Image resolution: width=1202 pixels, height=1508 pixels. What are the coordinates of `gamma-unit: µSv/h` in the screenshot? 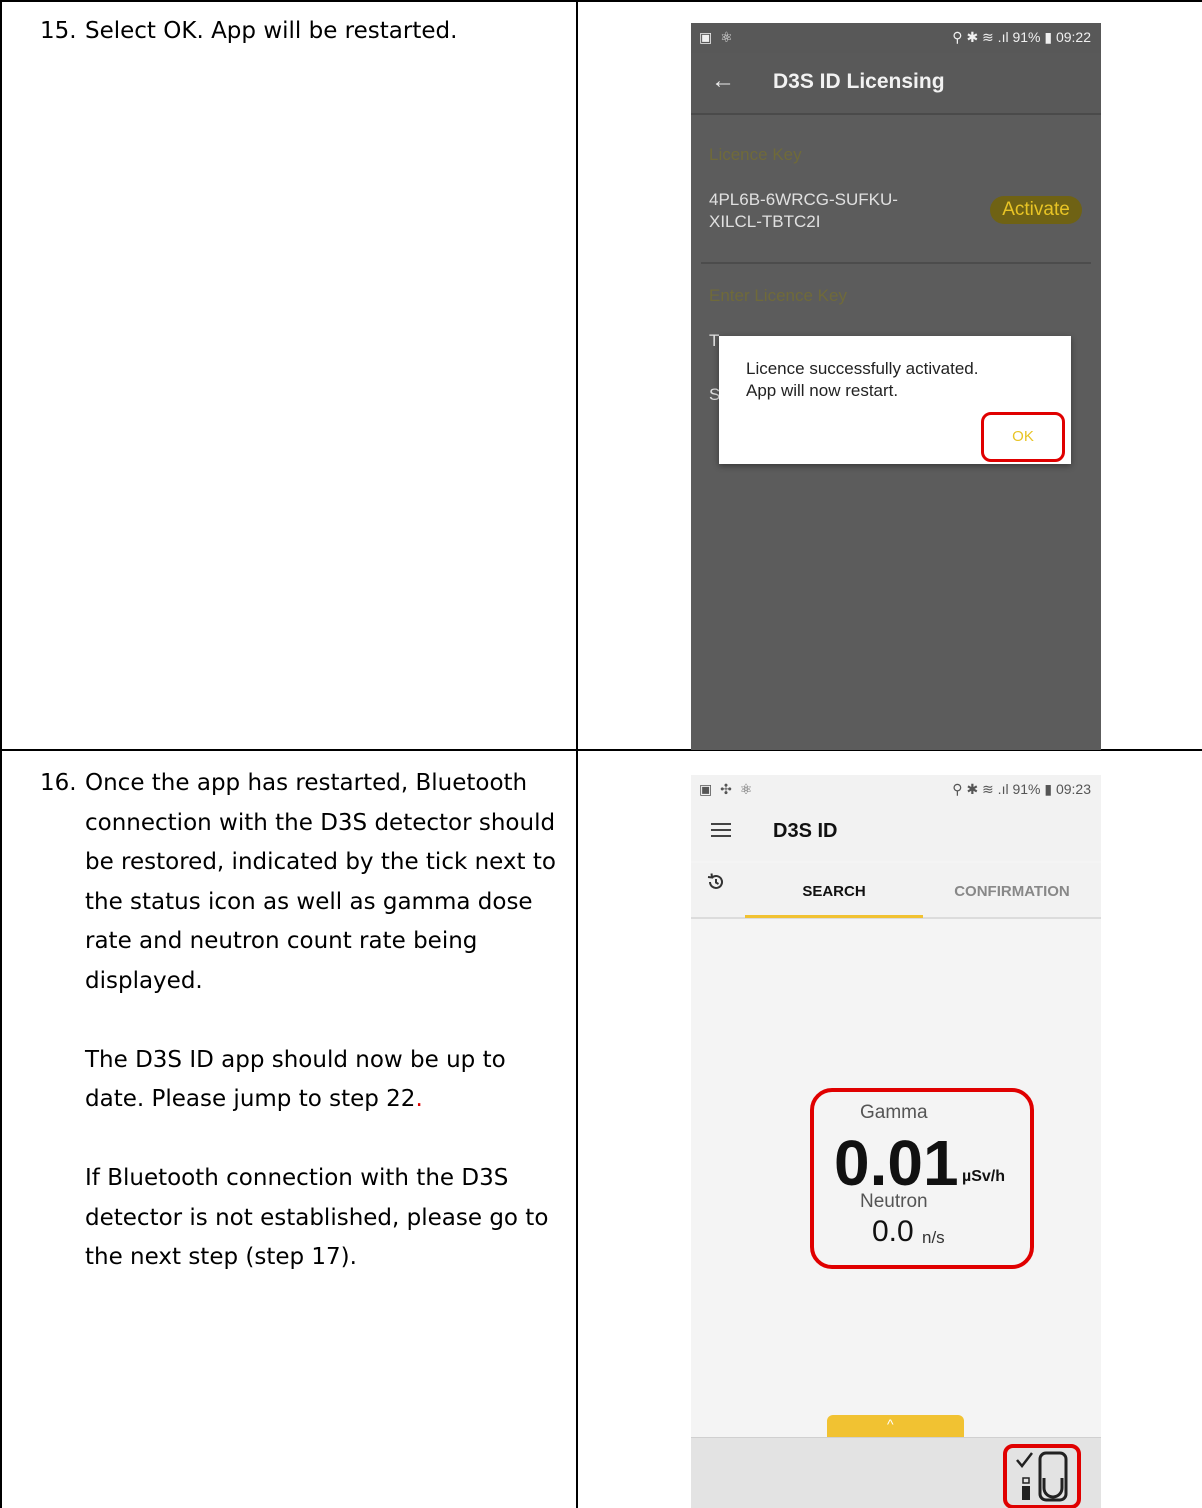 It's located at (984, 1176).